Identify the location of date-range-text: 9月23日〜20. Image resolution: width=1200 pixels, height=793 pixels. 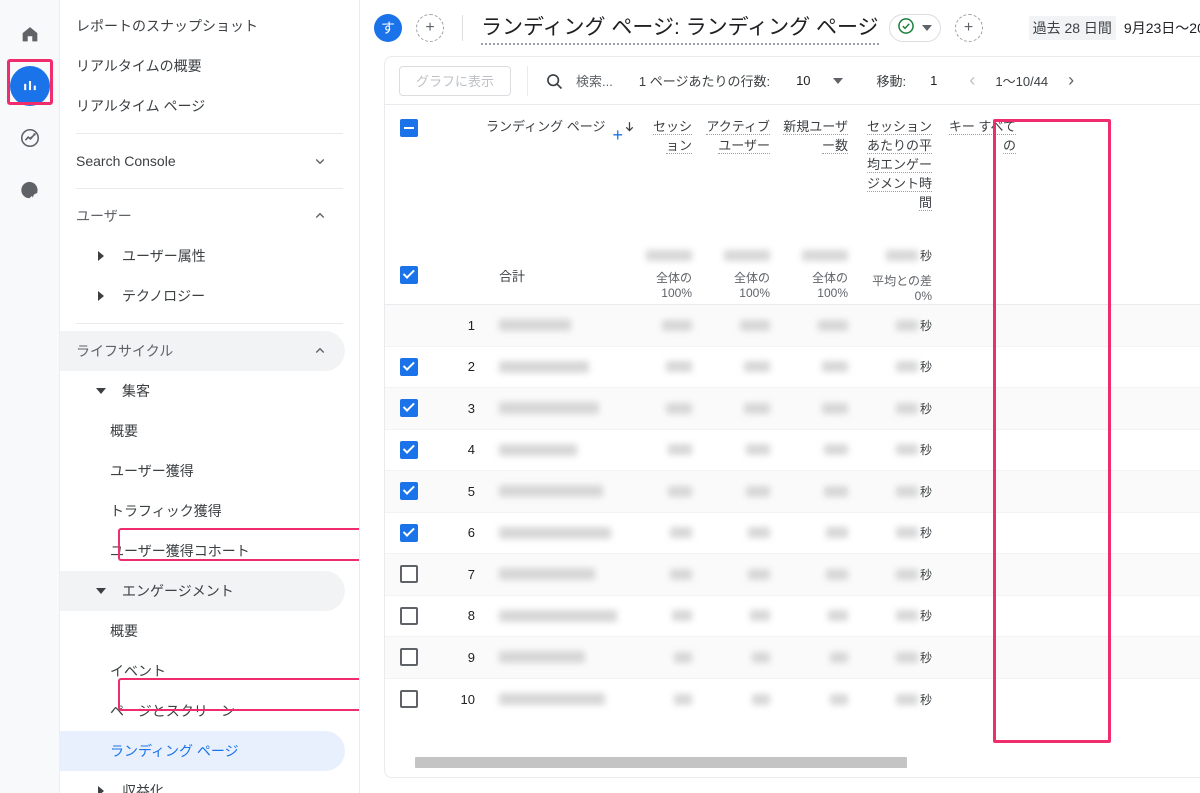
(1161, 28).